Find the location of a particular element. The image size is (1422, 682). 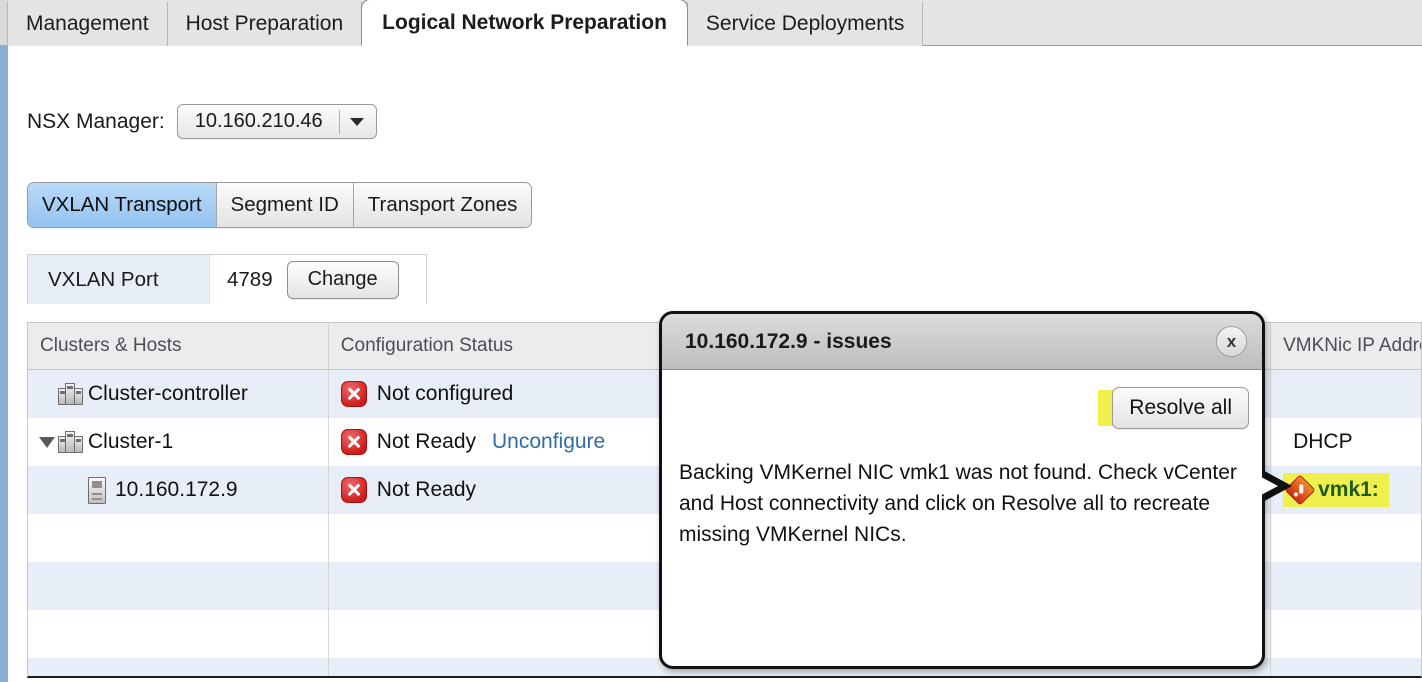

subtab-segment-id: Segment ID is located at coordinates (285, 205).